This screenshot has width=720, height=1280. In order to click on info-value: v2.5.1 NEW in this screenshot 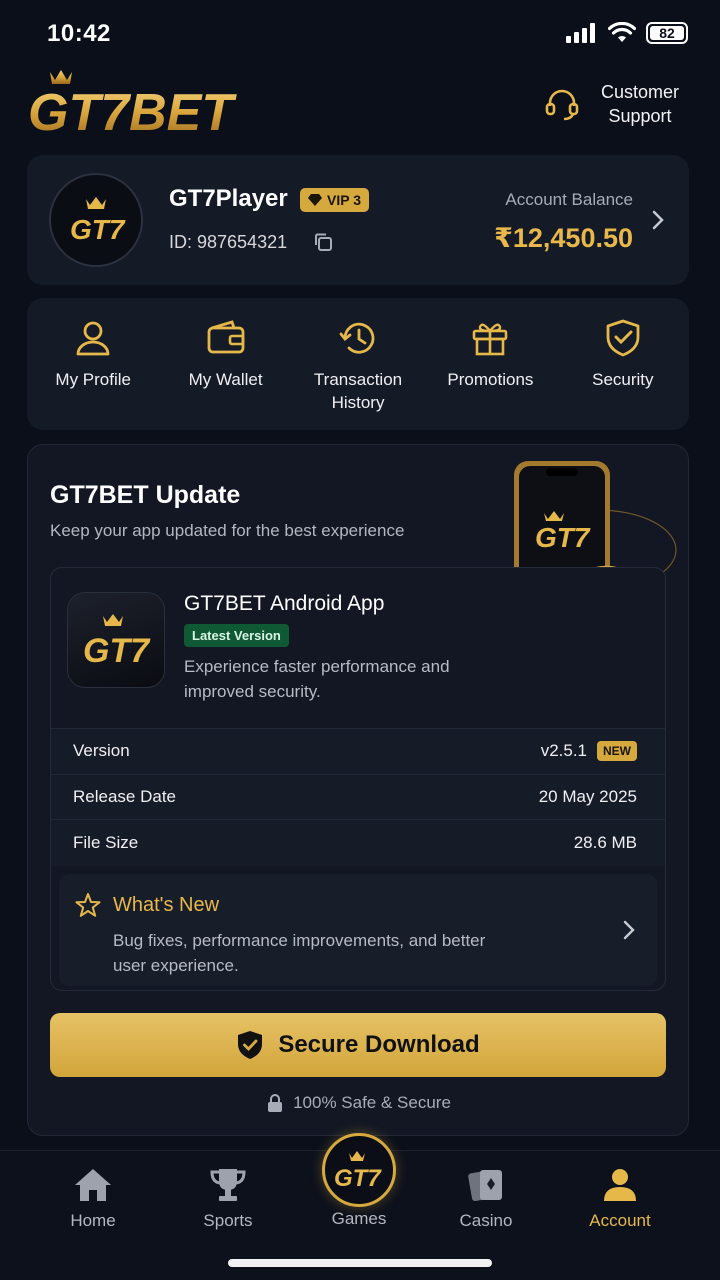, I will do `click(588, 751)`.